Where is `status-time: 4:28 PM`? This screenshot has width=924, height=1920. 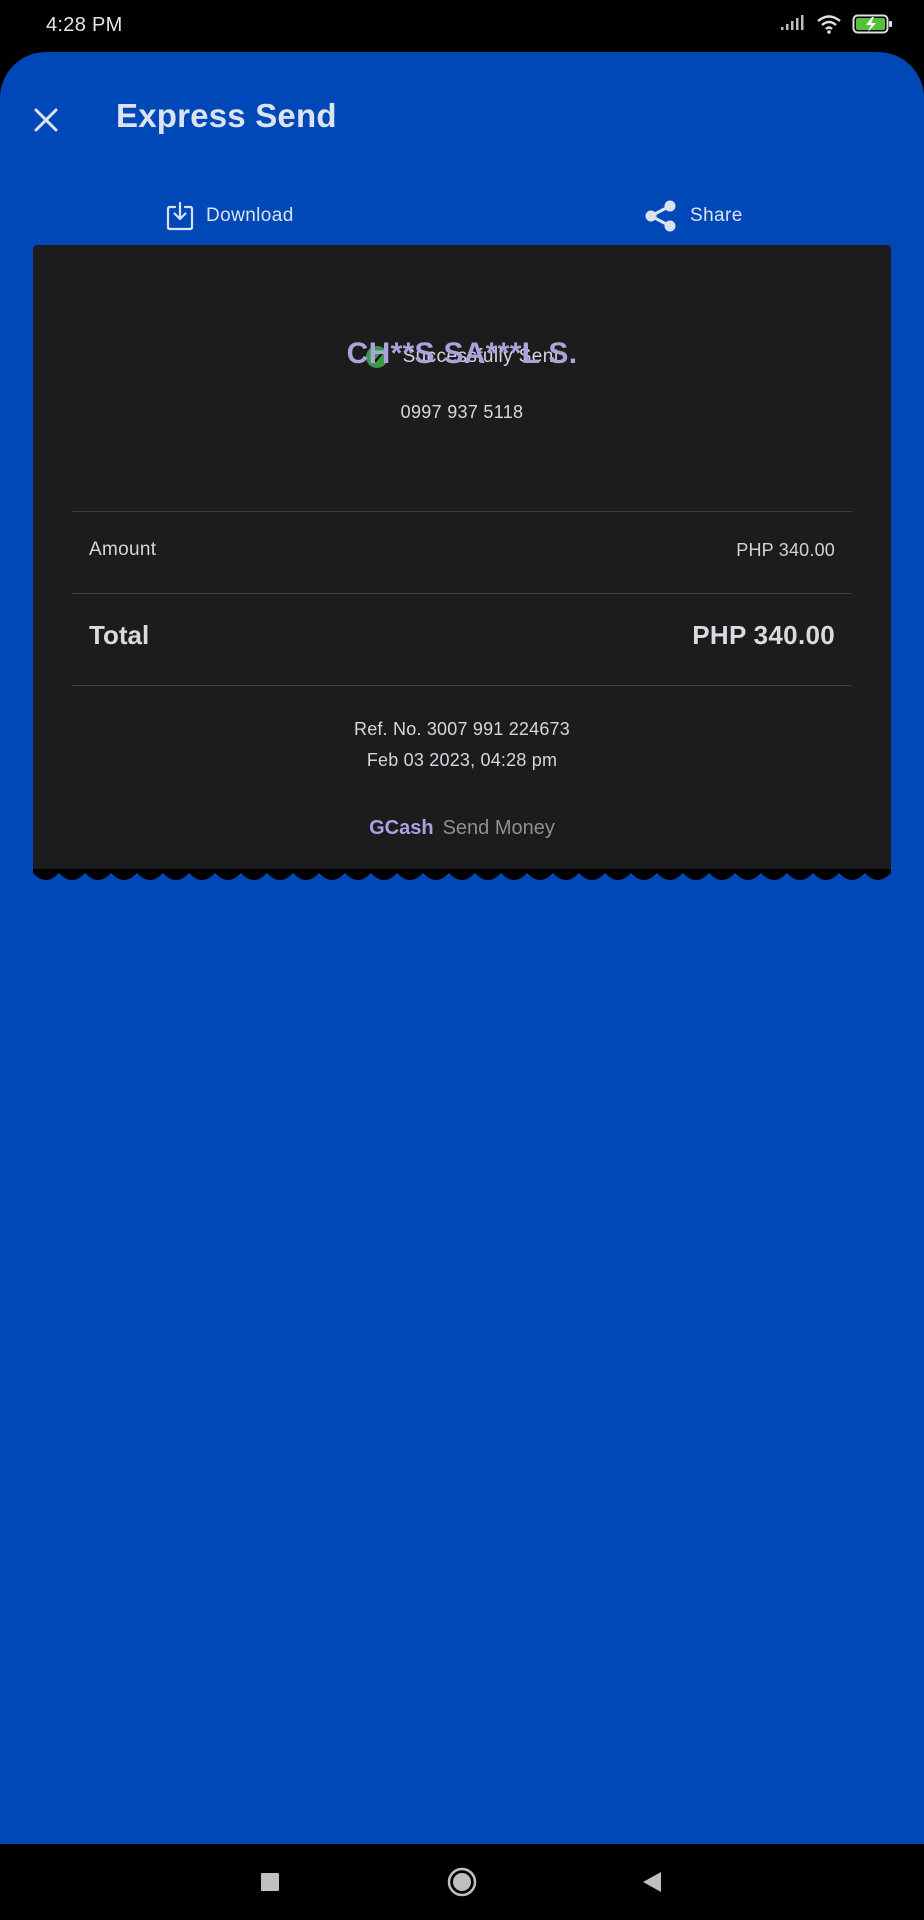 status-time: 4:28 PM is located at coordinates (84, 25).